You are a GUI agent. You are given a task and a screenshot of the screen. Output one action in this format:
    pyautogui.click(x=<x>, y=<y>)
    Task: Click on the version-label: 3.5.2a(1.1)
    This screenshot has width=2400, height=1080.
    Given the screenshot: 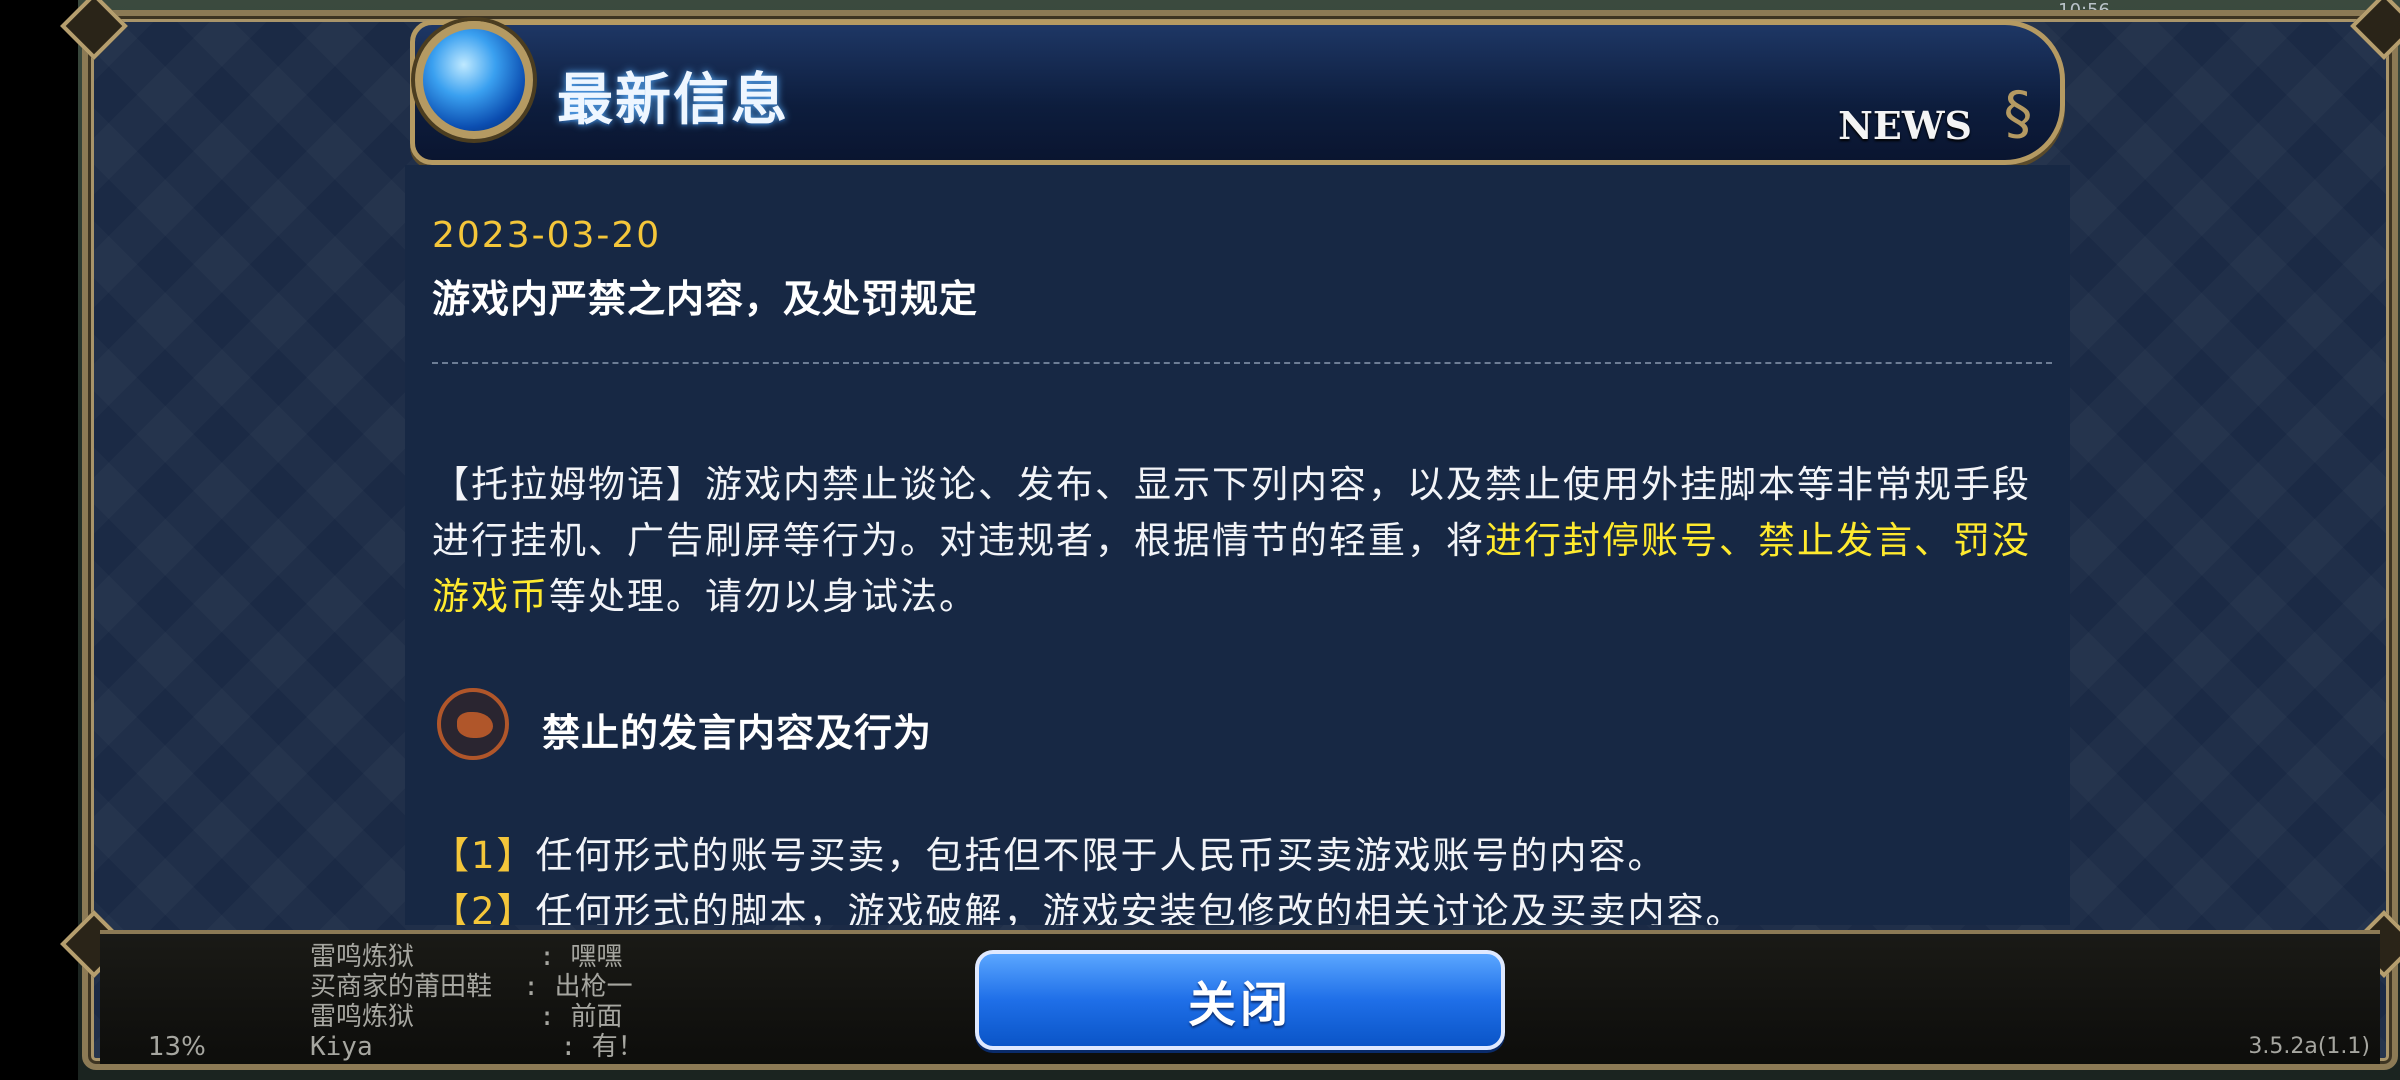 What is the action you would take?
    pyautogui.click(x=2309, y=1046)
    